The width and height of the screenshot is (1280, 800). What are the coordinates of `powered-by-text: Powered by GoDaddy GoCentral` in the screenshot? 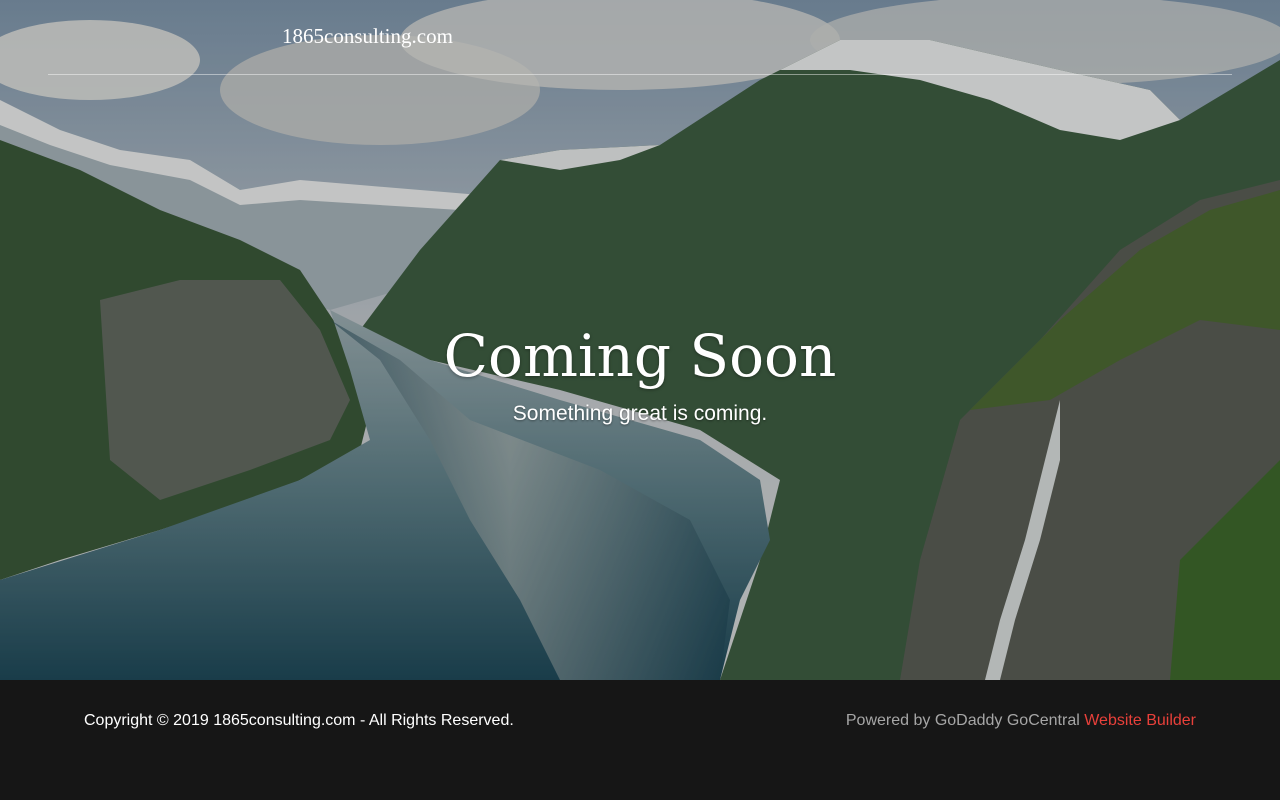 It's located at (962, 720).